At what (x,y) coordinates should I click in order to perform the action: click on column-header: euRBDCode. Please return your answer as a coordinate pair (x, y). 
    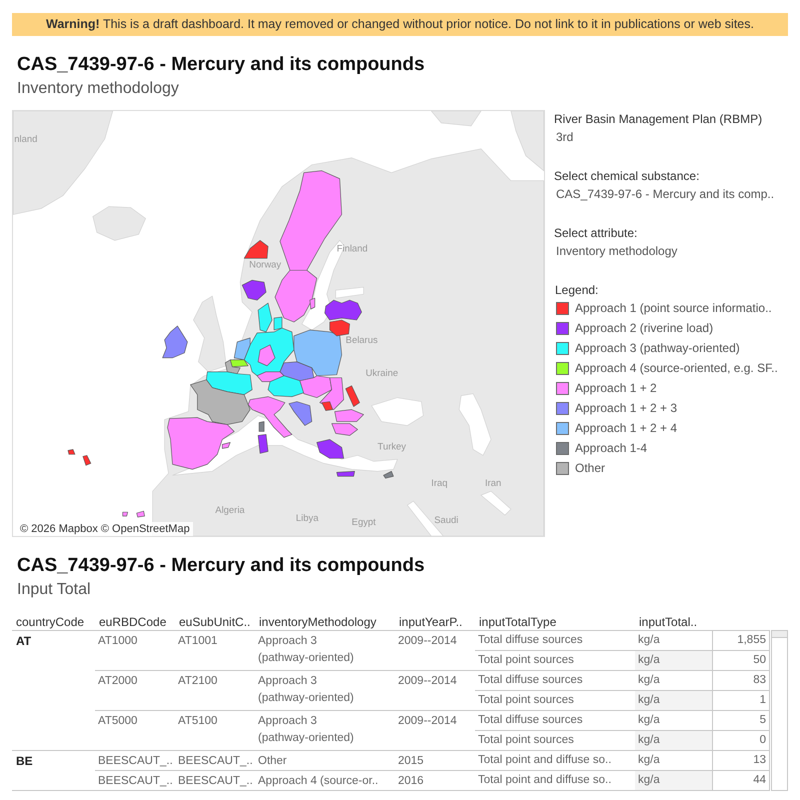
    Looking at the image, I should click on (132, 621).